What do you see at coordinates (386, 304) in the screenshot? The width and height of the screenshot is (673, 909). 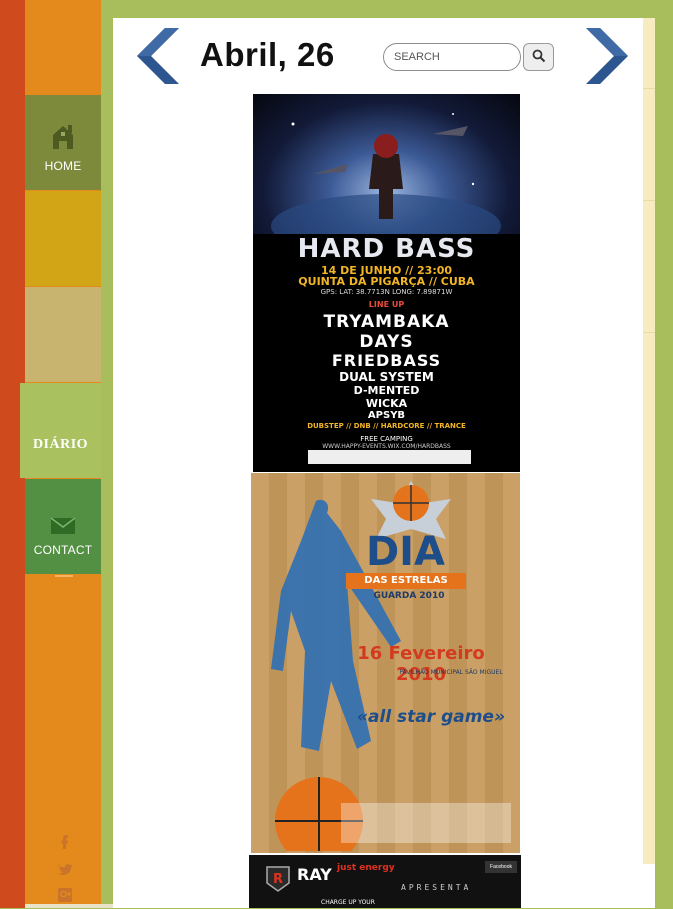 I see `poster-lineup-heading: LINE UP` at bounding box center [386, 304].